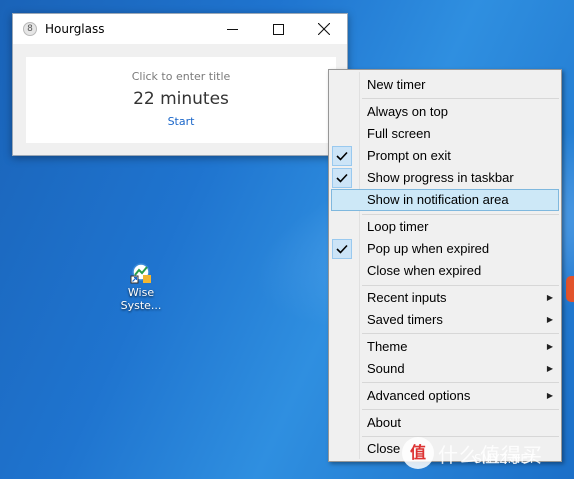 This screenshot has width=574, height=479. What do you see at coordinates (407, 111) in the screenshot?
I see `menu-item-label: Always on top` at bounding box center [407, 111].